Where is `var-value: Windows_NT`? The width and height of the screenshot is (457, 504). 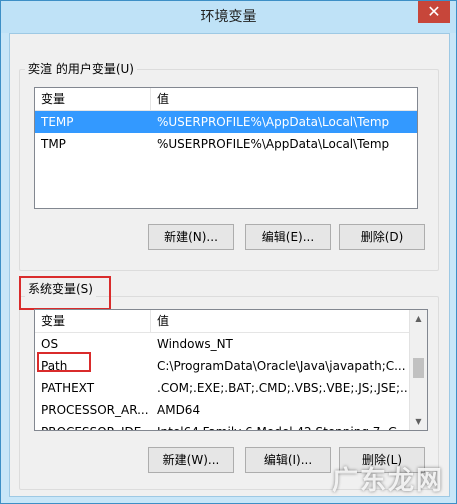 var-value: Windows_NT is located at coordinates (195, 344).